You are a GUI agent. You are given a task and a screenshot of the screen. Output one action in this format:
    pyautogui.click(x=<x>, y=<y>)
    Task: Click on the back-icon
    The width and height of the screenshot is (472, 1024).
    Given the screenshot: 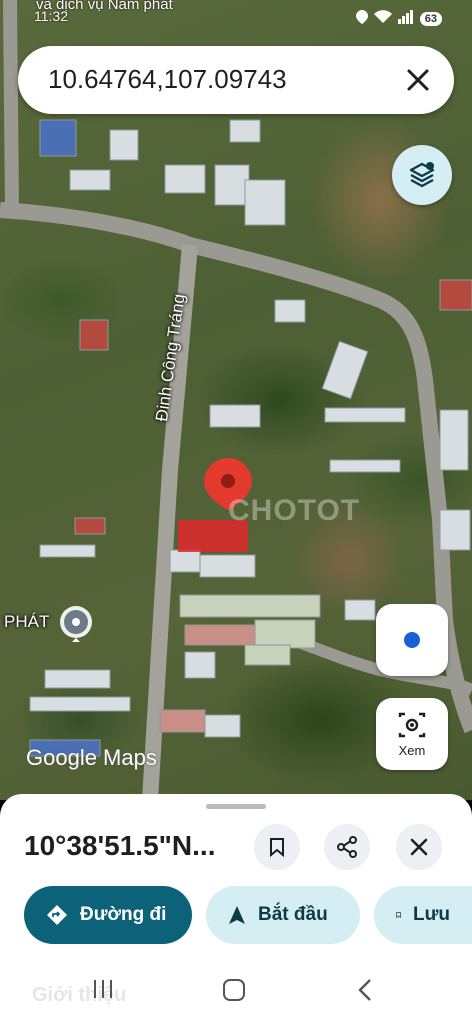 What is the action you would take?
    pyautogui.click(x=364, y=990)
    